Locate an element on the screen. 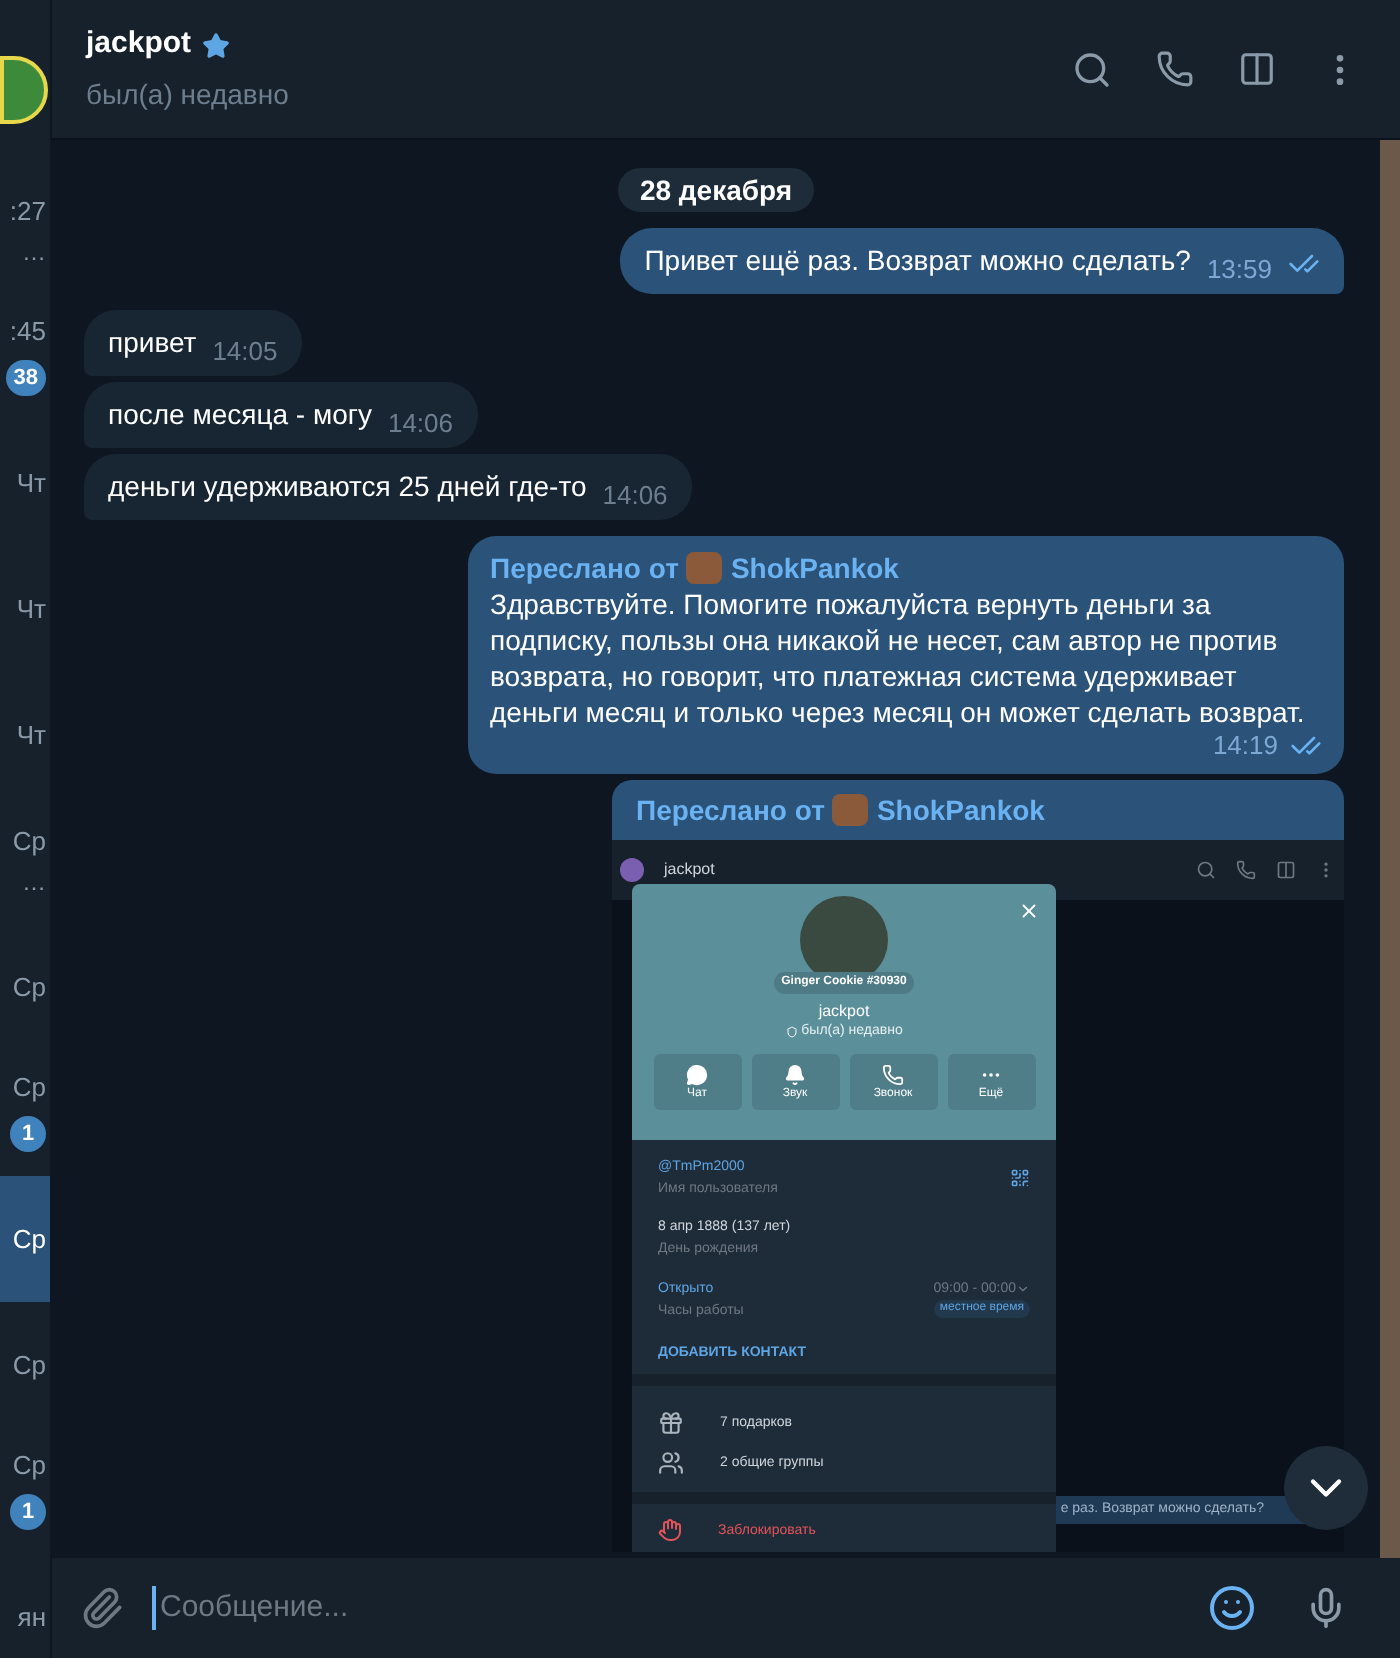 Image resolution: width=1400 pixels, height=1658 pixels. group-icon is located at coordinates (671, 1463).